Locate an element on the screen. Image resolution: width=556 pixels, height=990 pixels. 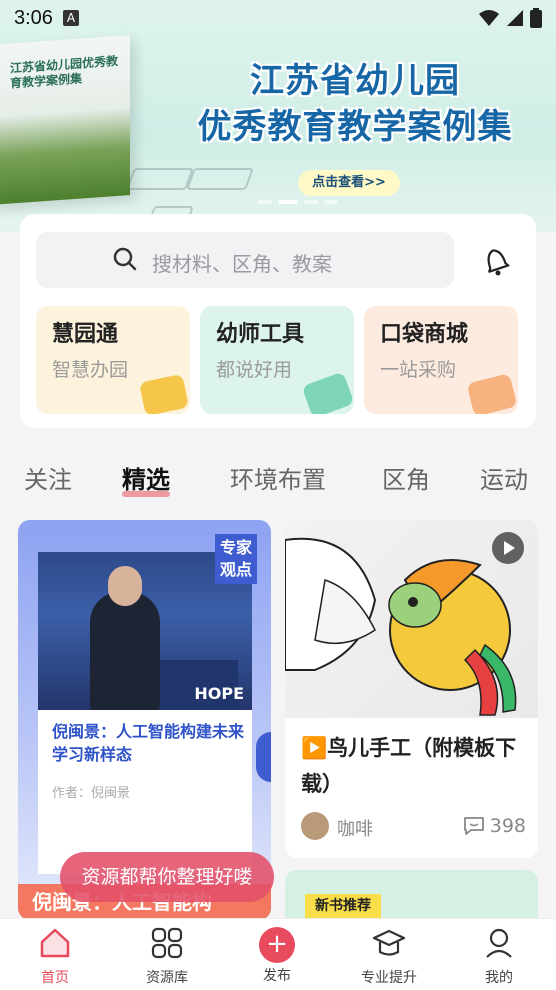
search-bar: 搜材料、区角、教案 is located at coordinates (245, 260).